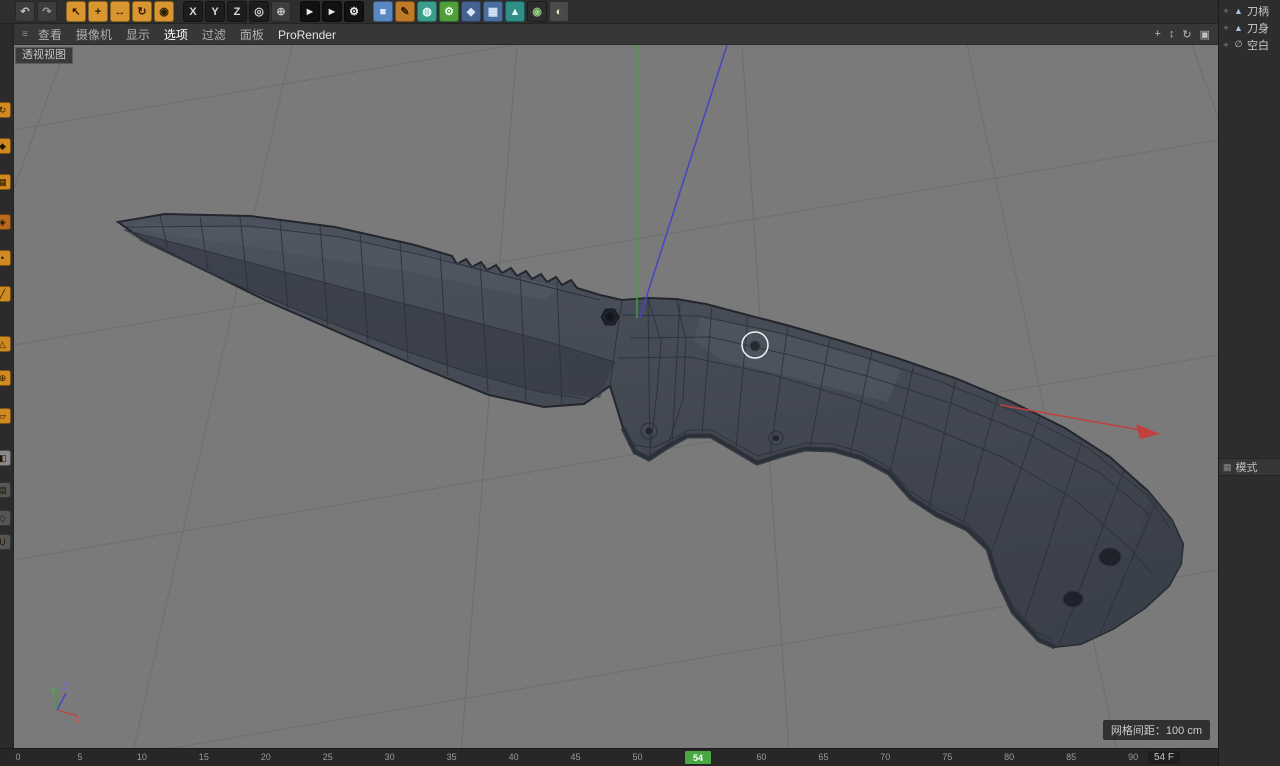  What do you see at coordinates (203, 757) in the screenshot?
I see `timeline-tick-15: 15` at bounding box center [203, 757].